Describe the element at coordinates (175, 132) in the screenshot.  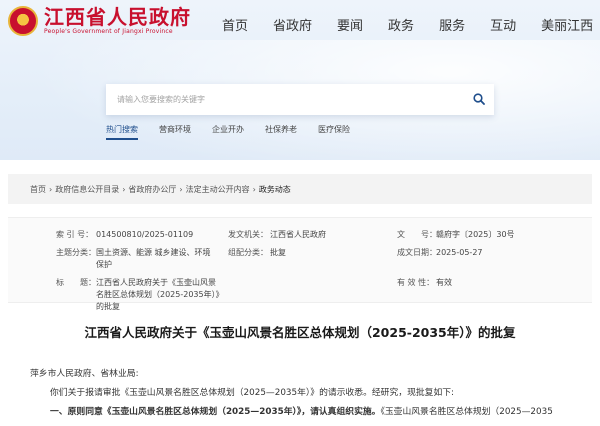
I see `quick-business-env: 营商环境` at that location.